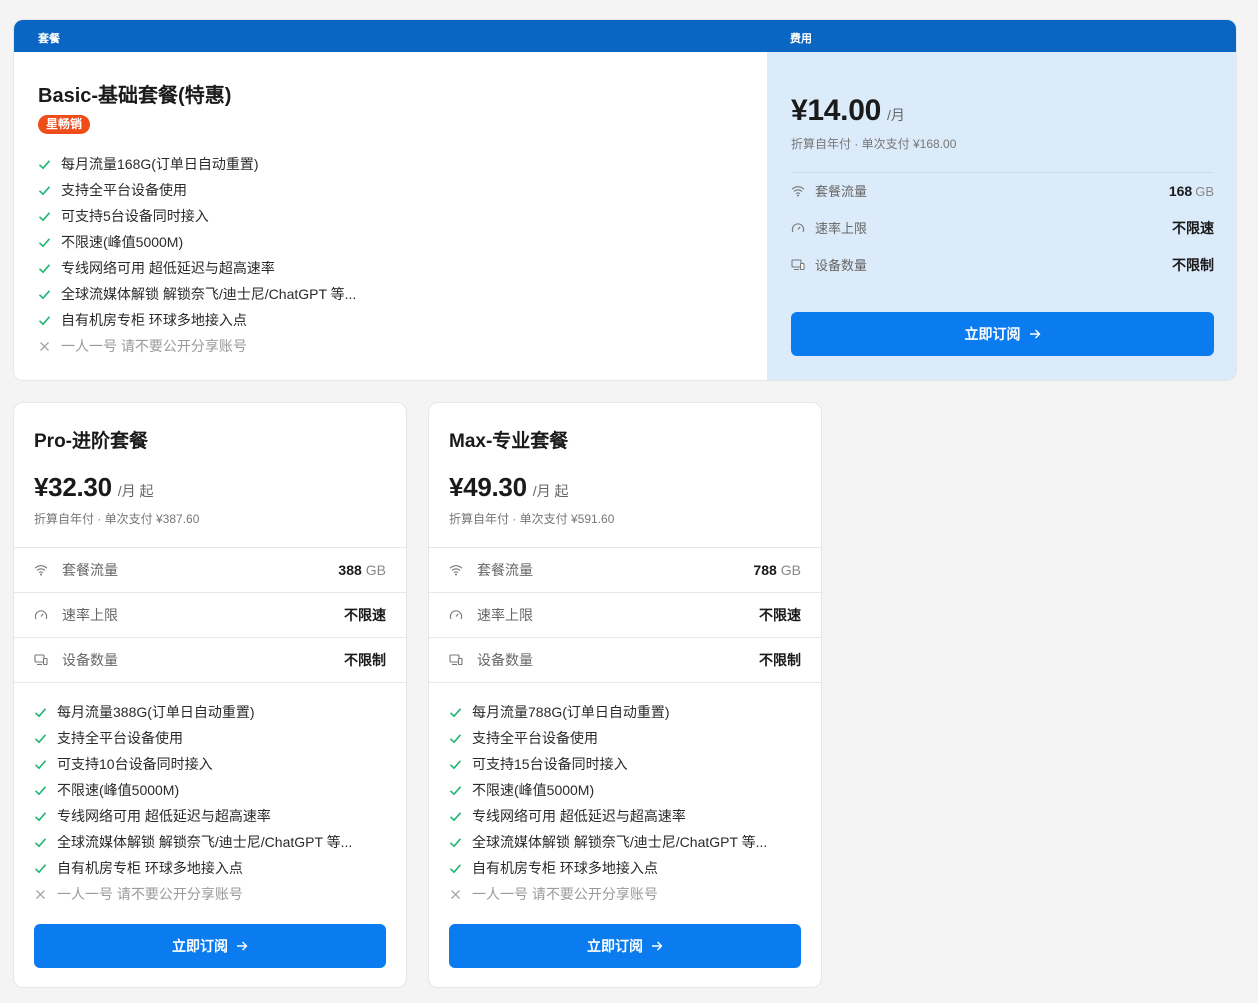  I want to click on plan-column-header: 套餐, so click(49, 39).